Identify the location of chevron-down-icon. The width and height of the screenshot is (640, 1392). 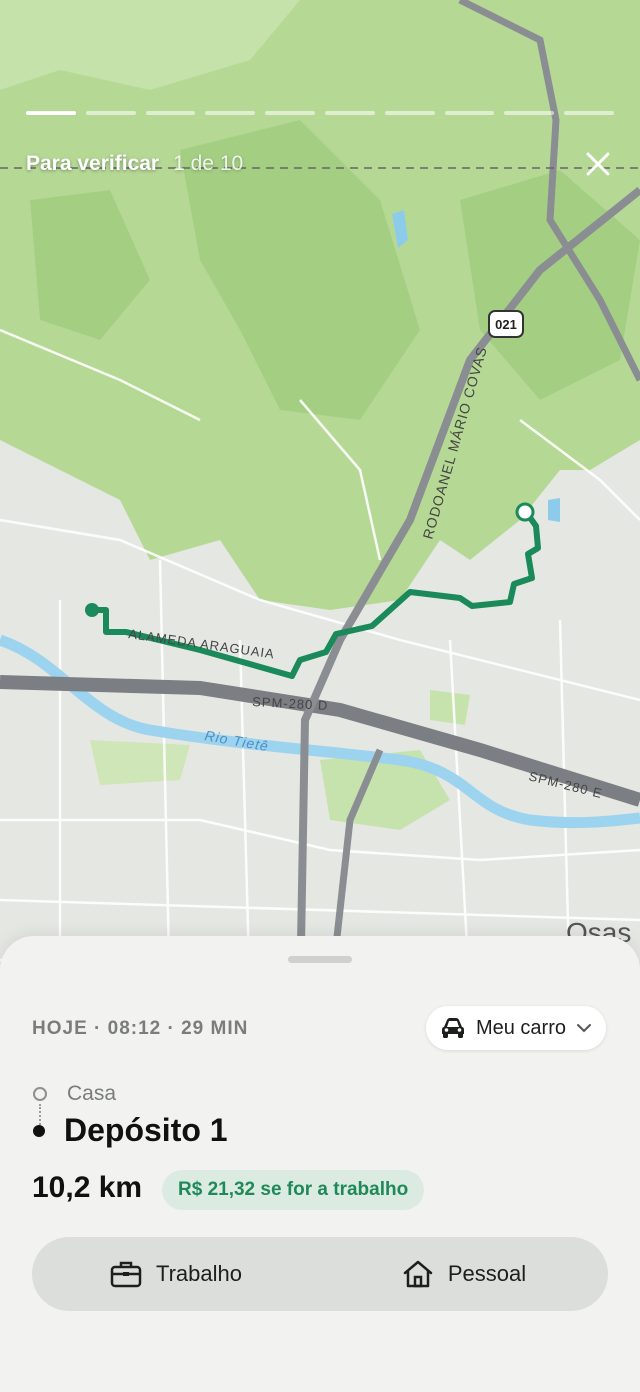
(584, 1028).